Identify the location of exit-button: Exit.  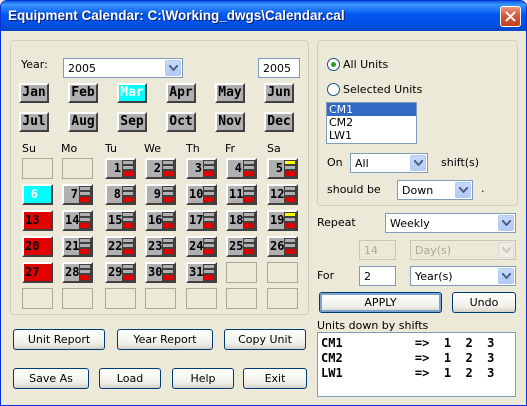
(275, 378).